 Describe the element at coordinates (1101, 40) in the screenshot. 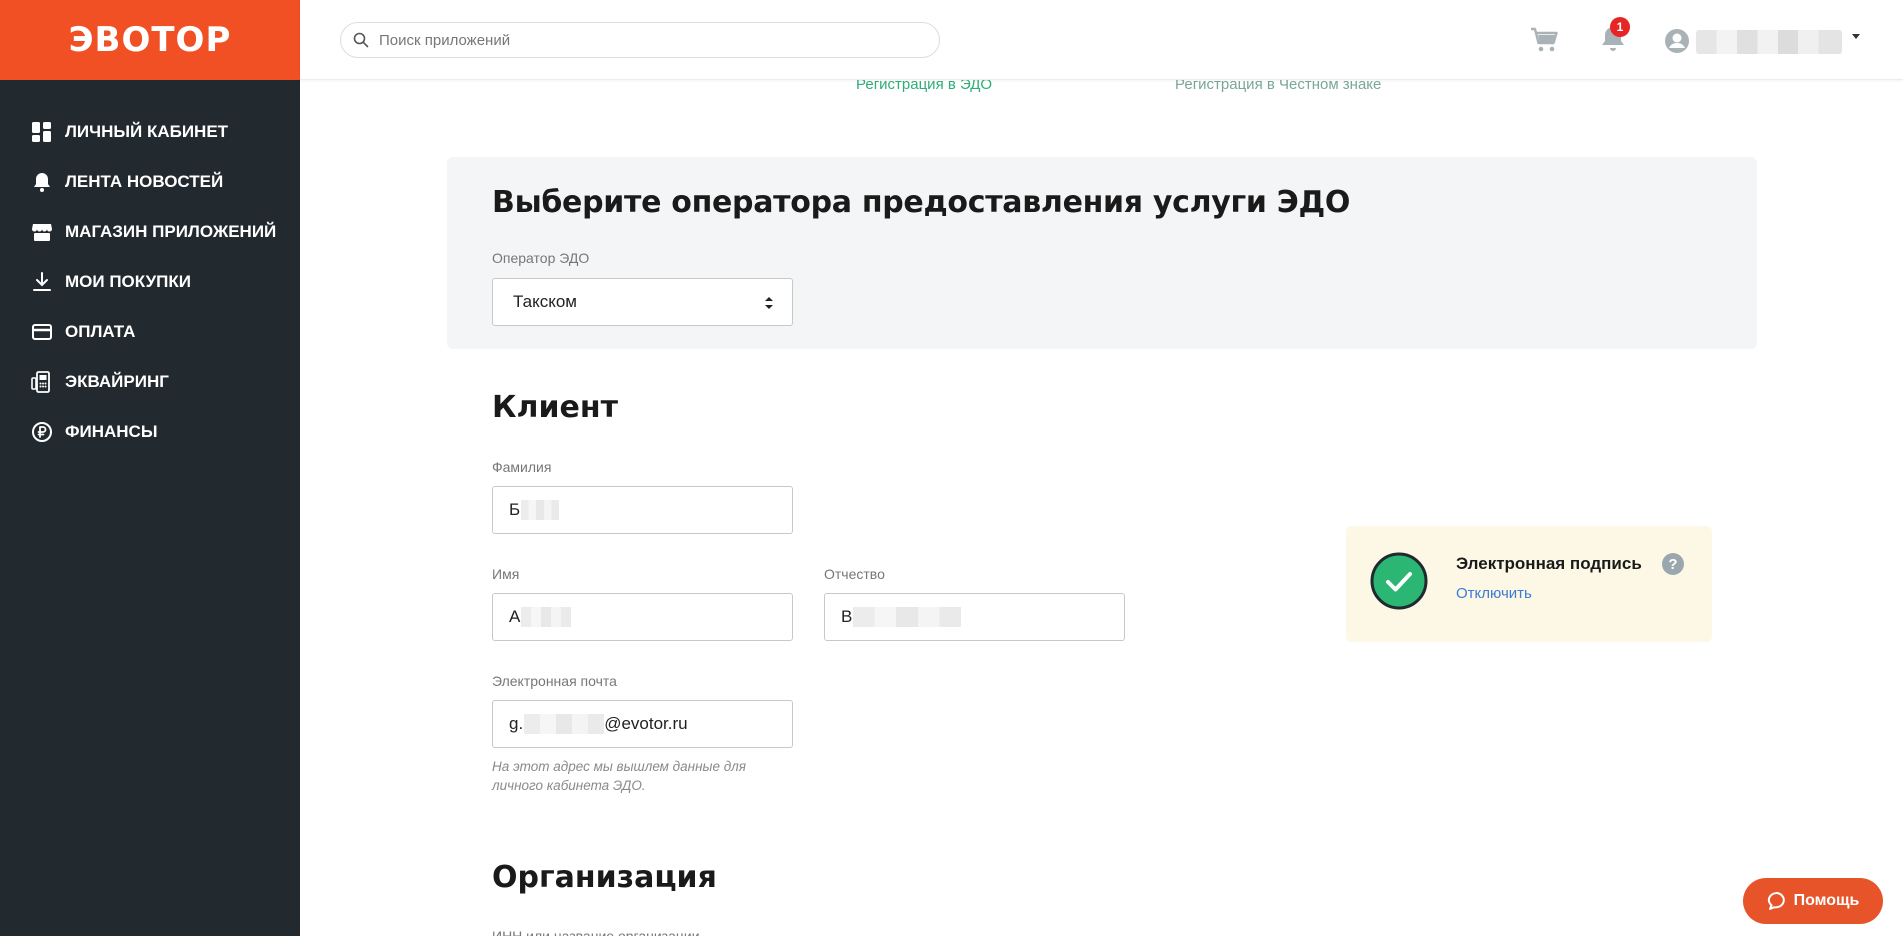

I see `top-header: 1` at that location.